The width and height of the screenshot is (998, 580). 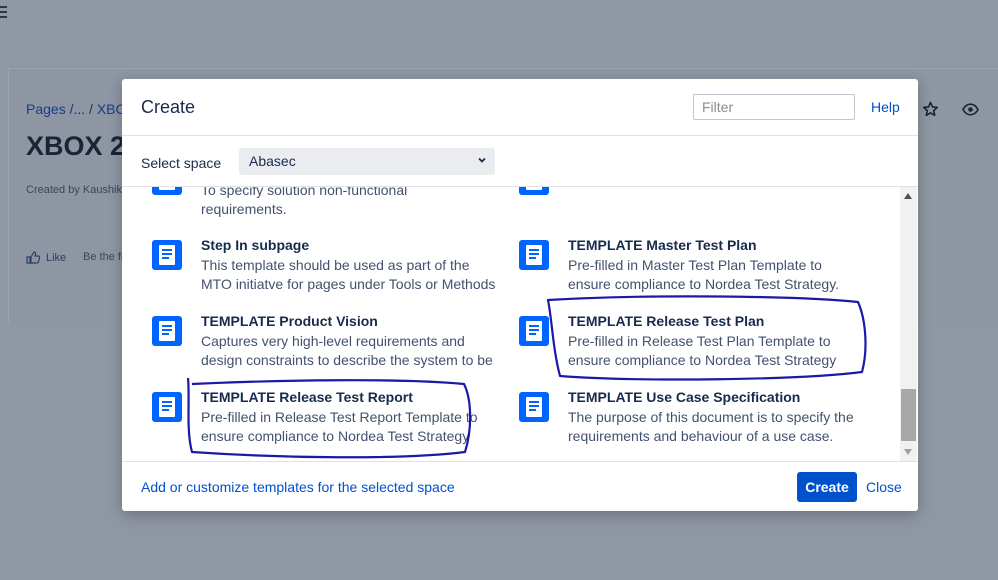 I want to click on dialog-header: Create Help, so click(x=520, y=107).